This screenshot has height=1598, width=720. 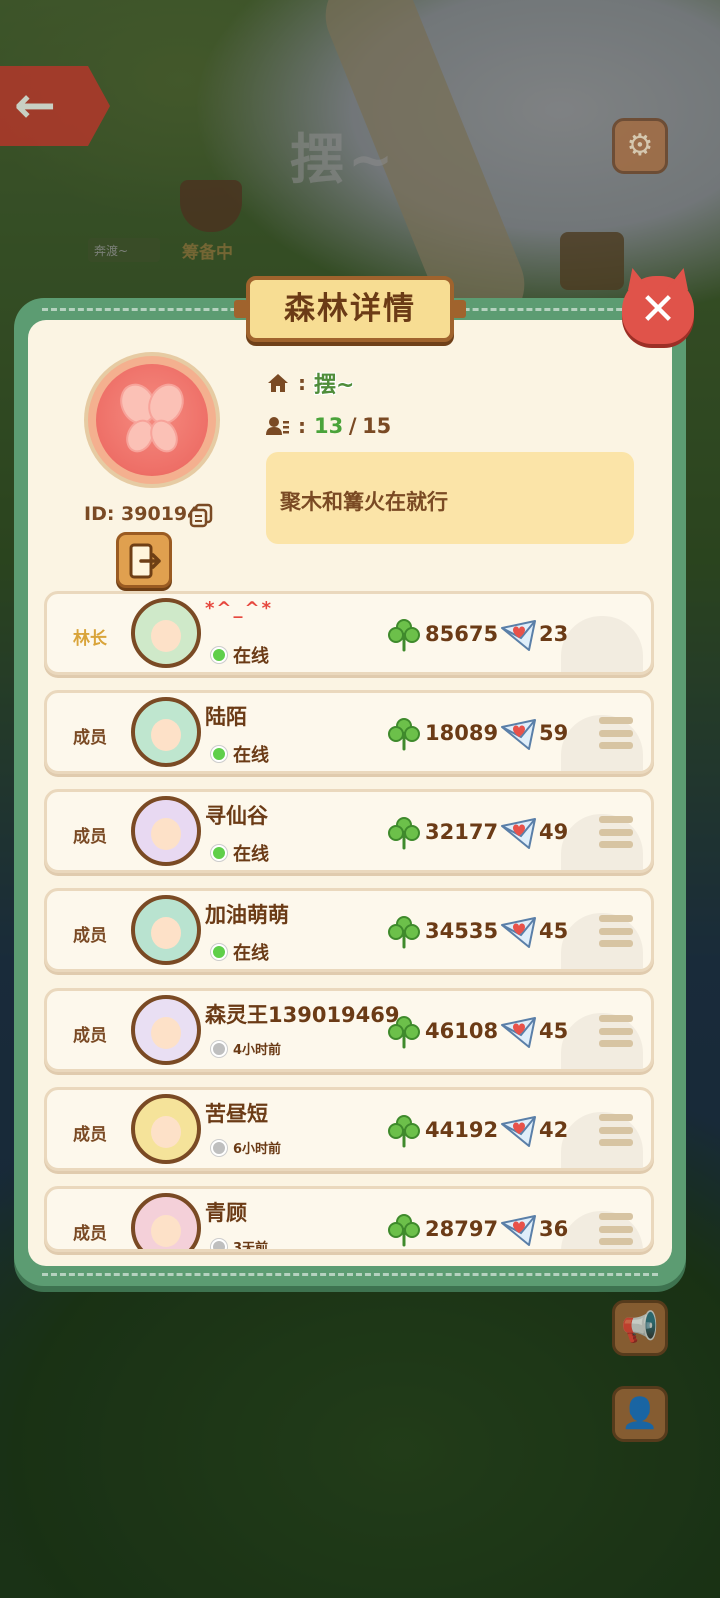 I want to click on close-x-icon: ✕, so click(x=658, y=309).